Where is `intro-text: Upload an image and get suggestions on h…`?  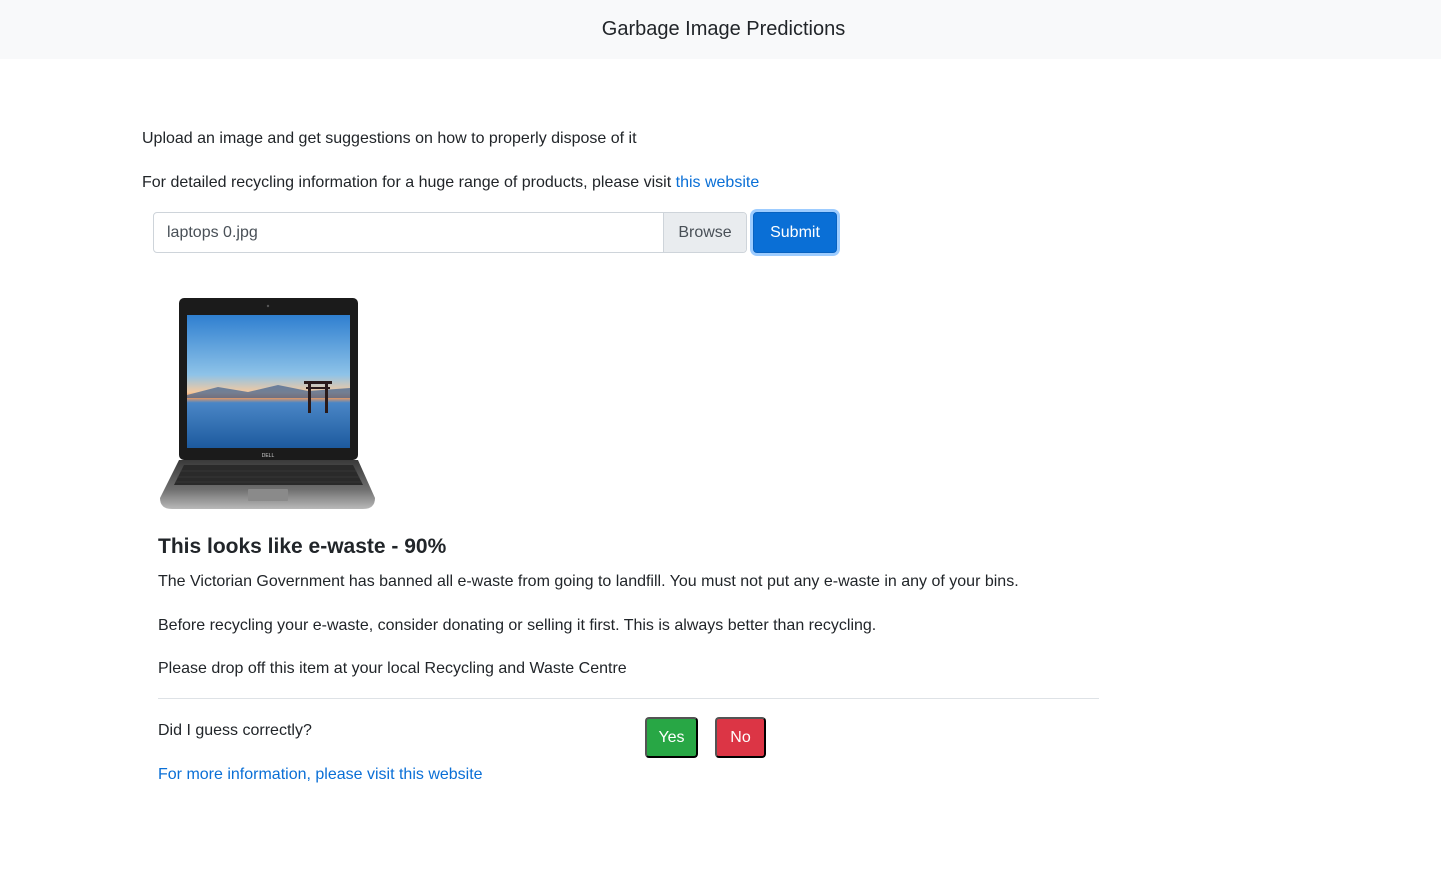 intro-text: Upload an image and get suggestions on h… is located at coordinates (389, 138).